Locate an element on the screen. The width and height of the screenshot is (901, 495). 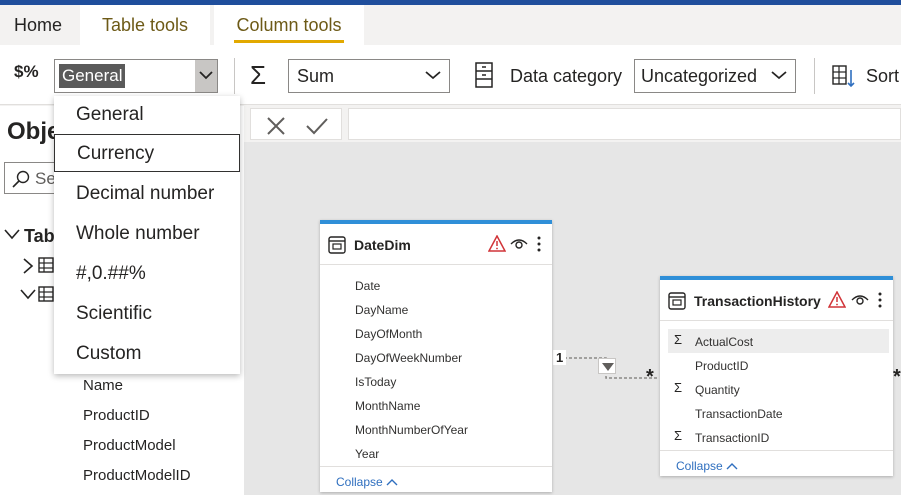
table-field: DayName is located at coordinates (381, 310).